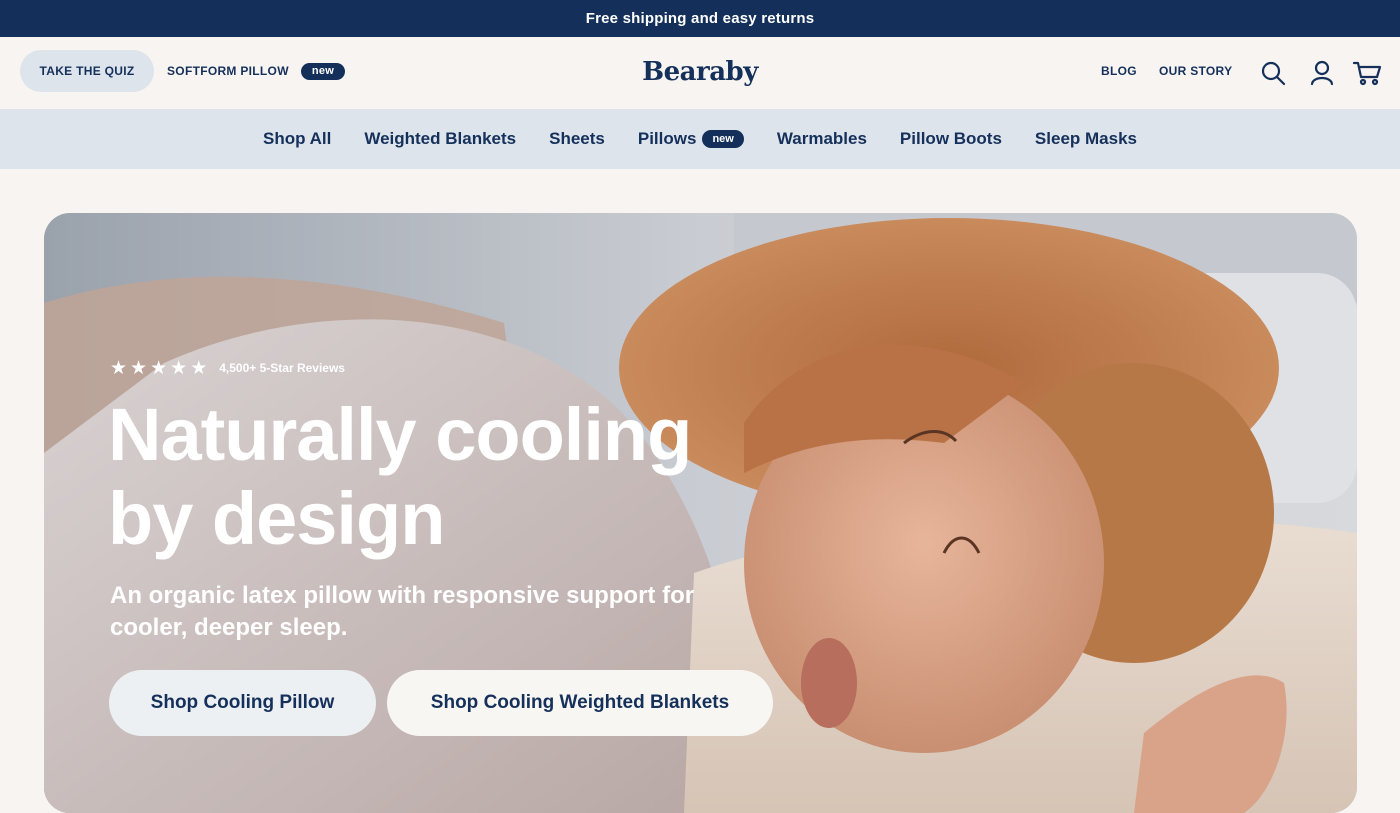 This screenshot has height=813, width=1400. I want to click on nav-pillow-boots: Pillow Boots, so click(951, 139).